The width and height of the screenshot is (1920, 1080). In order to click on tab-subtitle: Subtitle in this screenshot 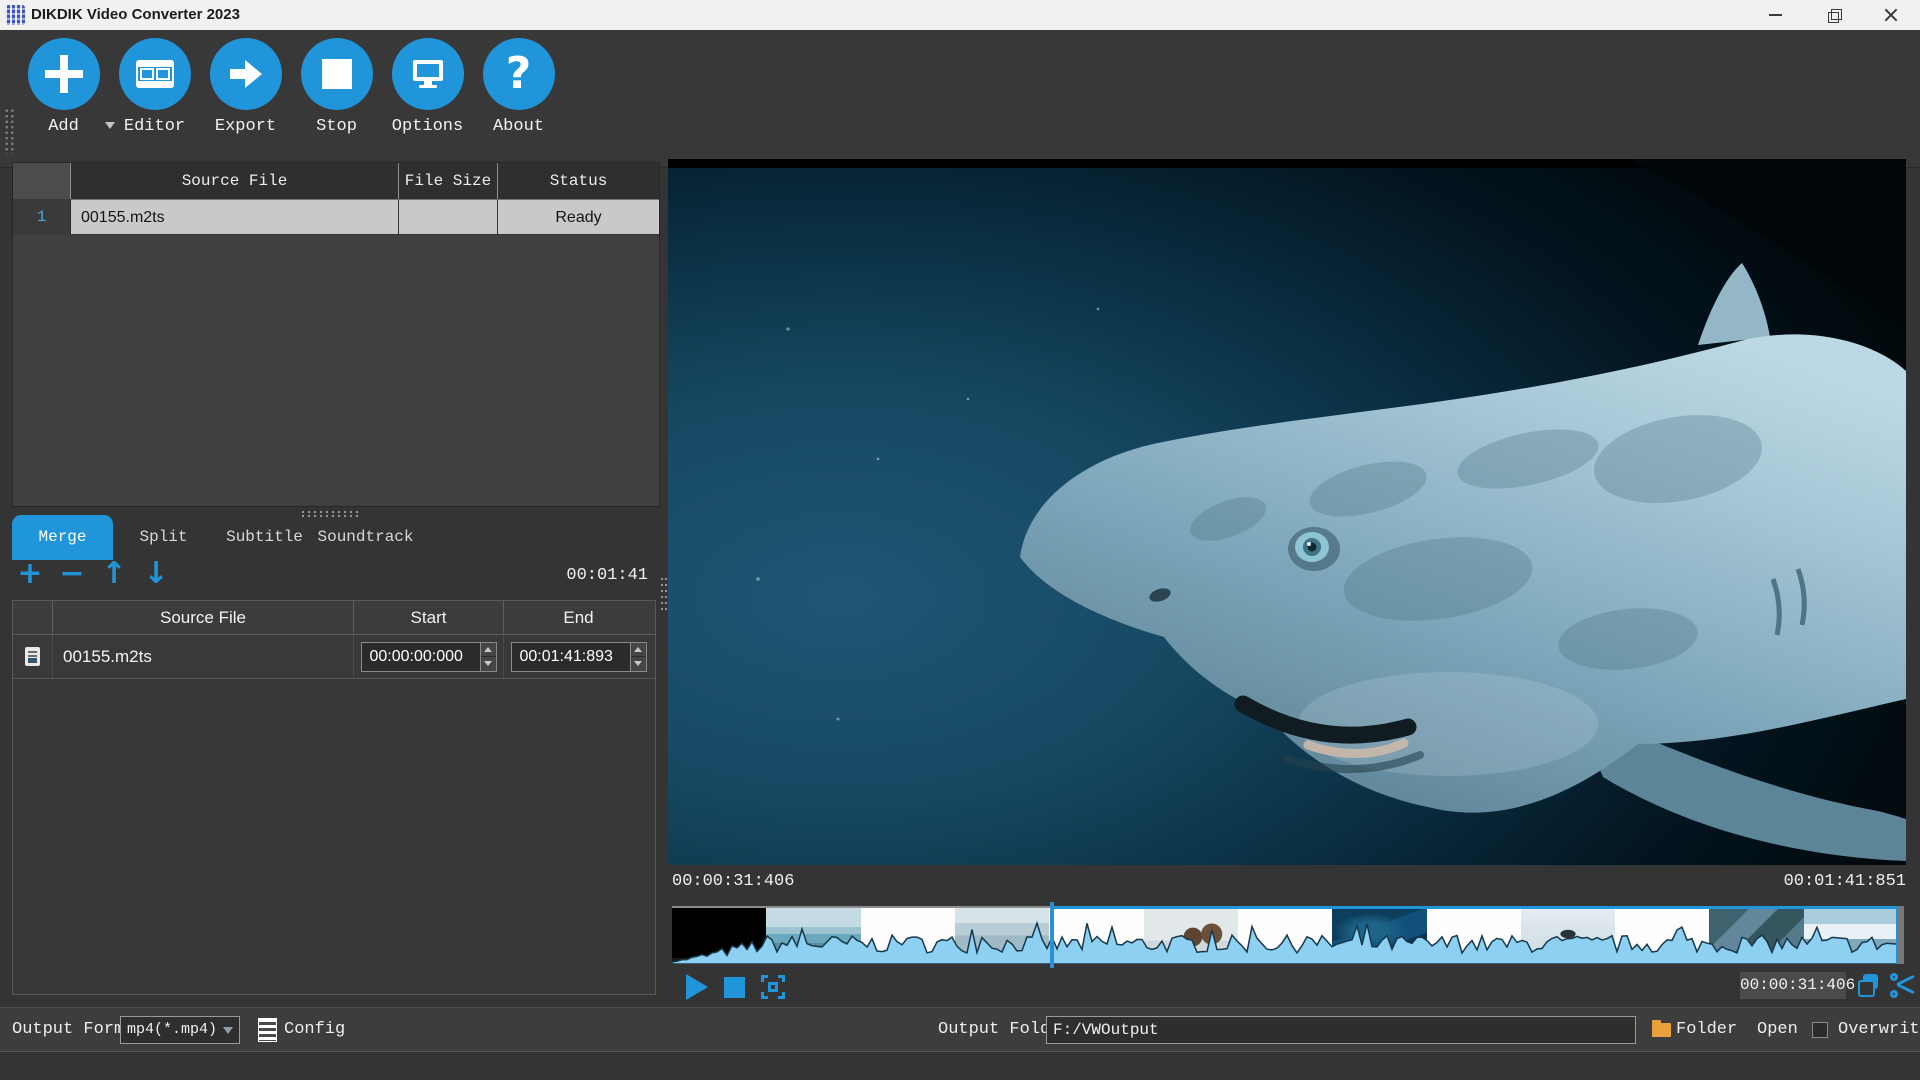, I will do `click(264, 537)`.